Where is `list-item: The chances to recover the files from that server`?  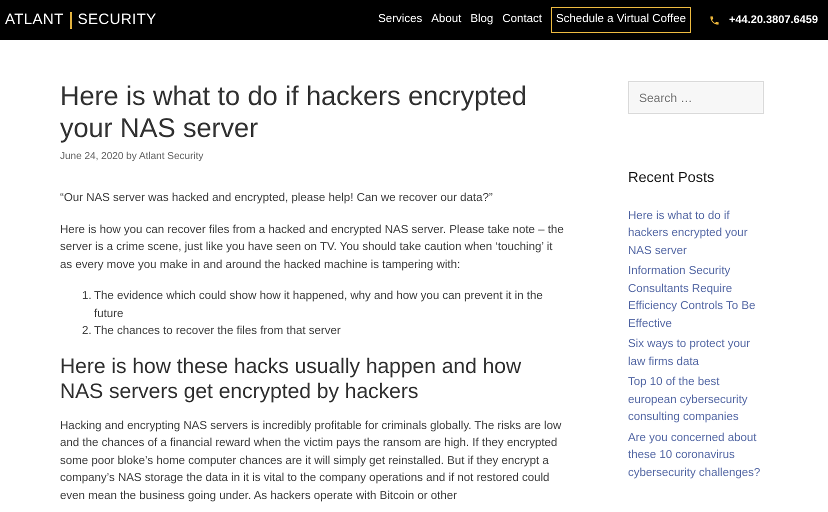 list-item: The chances to recover the files from that server is located at coordinates (218, 331).